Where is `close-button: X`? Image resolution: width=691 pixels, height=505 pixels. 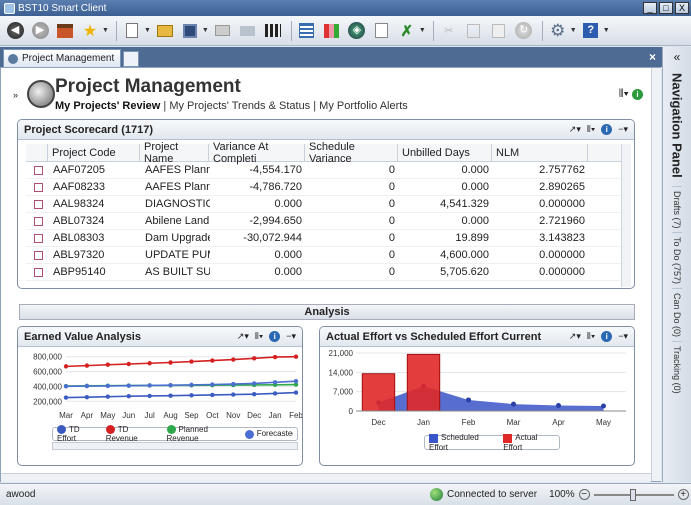
close-button: X is located at coordinates (682, 8).